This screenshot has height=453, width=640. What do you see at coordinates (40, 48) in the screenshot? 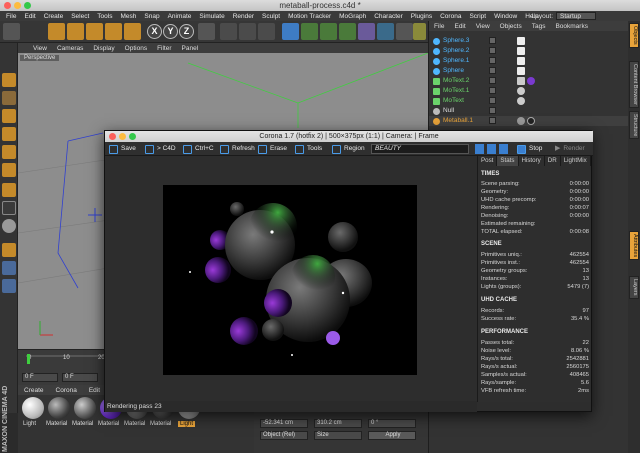
I see `viewport-menu-view: View` at bounding box center [40, 48].